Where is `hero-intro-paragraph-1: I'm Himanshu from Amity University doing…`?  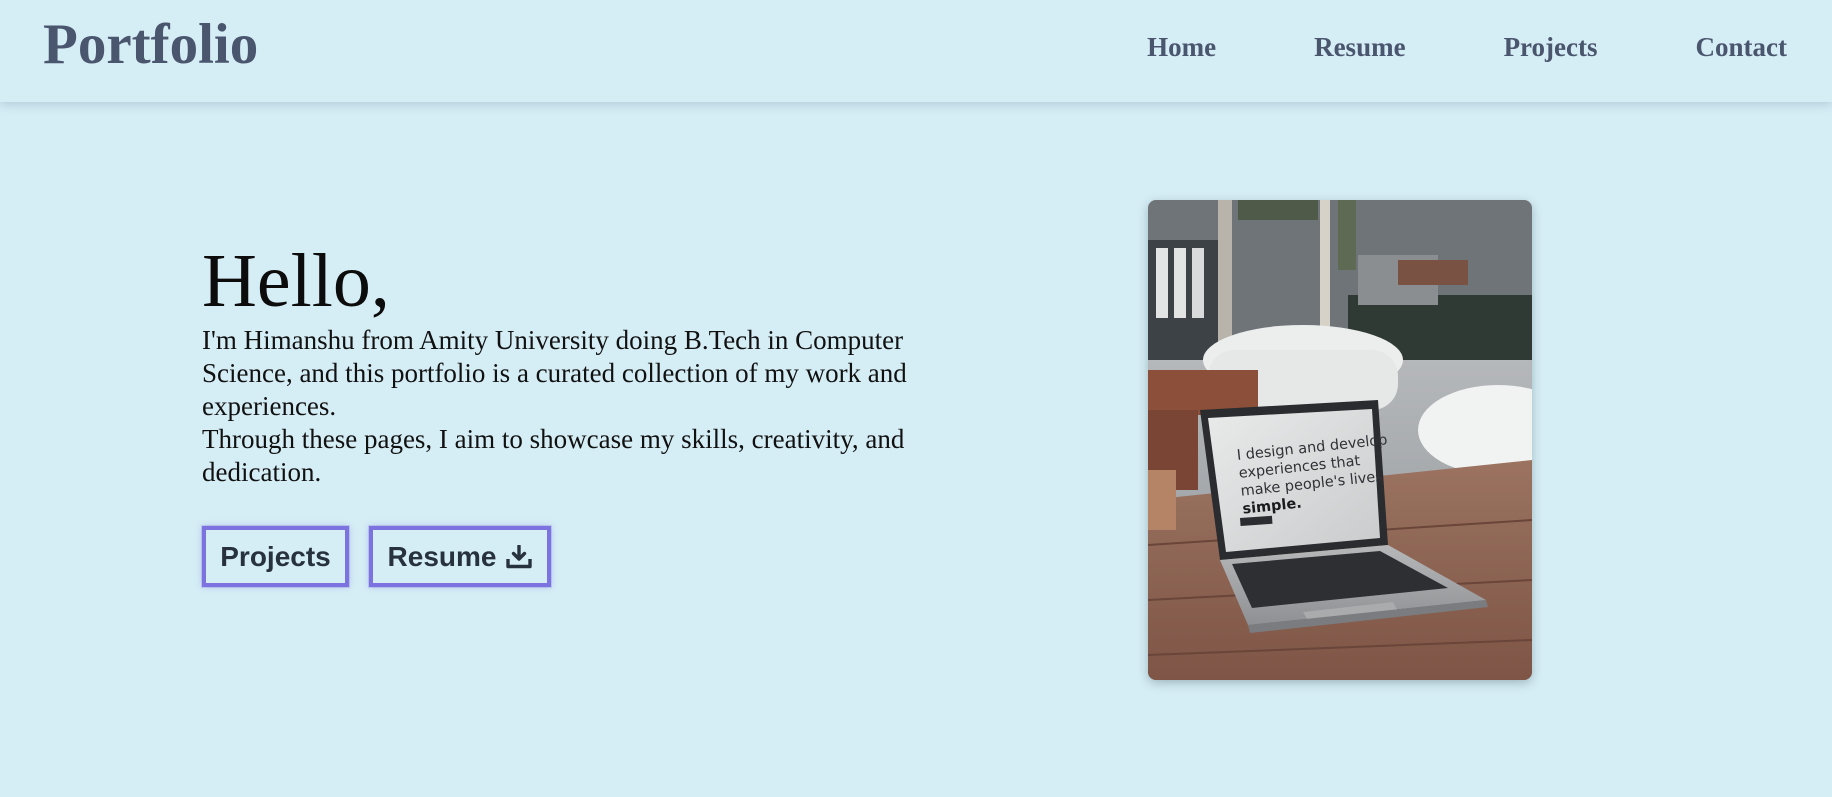 hero-intro-paragraph-1: I'm Himanshu from Amity University doing… is located at coordinates (554, 373).